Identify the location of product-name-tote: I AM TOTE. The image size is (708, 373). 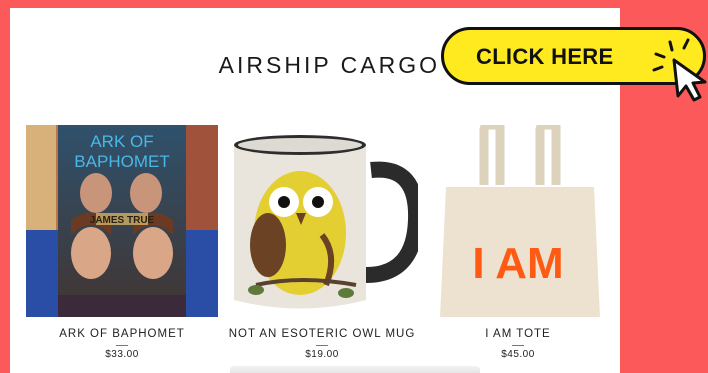
(518, 334).